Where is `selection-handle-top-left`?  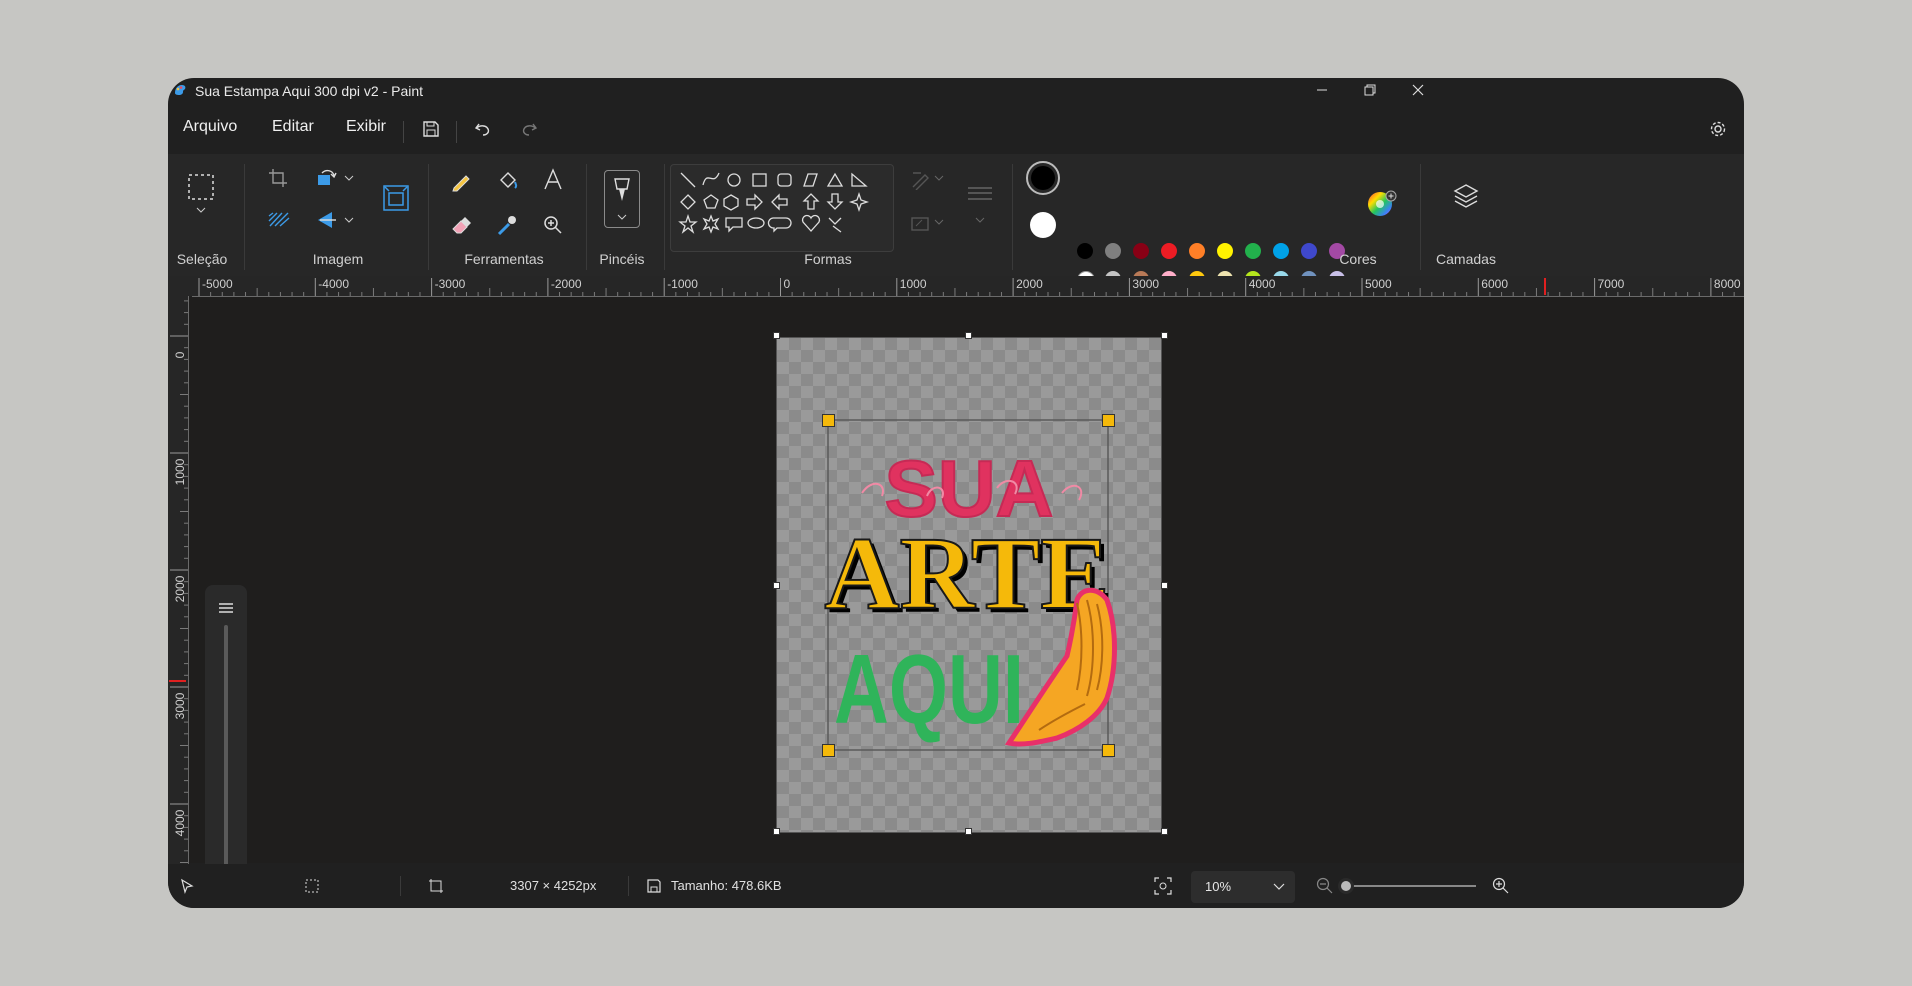 selection-handle-top-left is located at coordinates (828, 420).